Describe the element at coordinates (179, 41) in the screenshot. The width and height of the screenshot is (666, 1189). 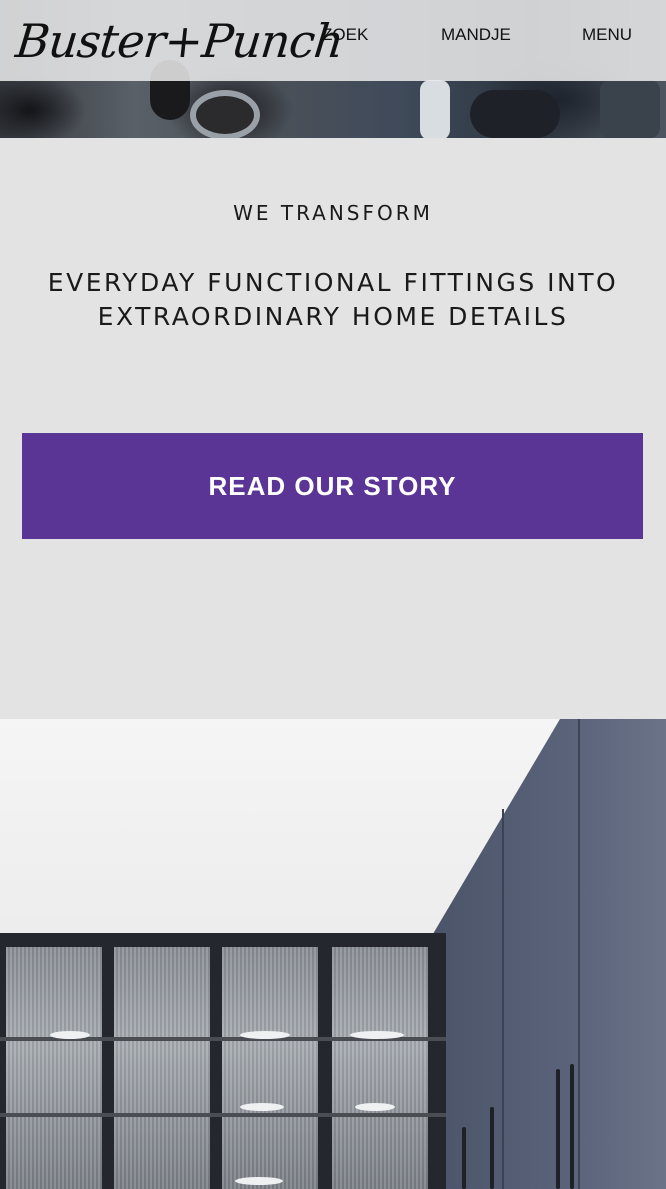
I see `brand-logo: Buster+Punch` at that location.